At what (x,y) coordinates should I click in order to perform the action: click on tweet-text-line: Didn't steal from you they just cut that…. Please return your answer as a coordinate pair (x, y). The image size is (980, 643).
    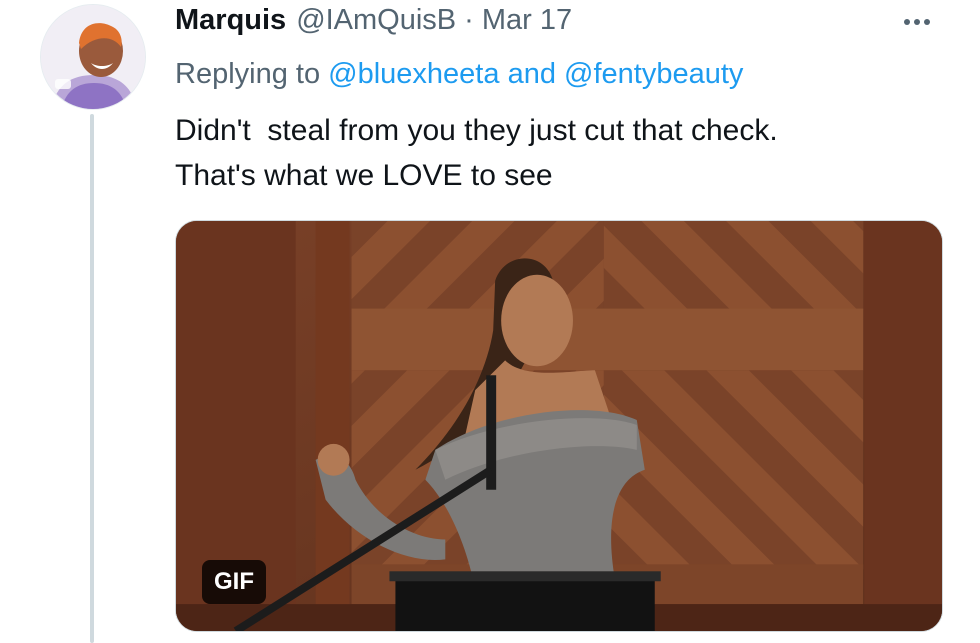
    Looking at the image, I should click on (476, 130).